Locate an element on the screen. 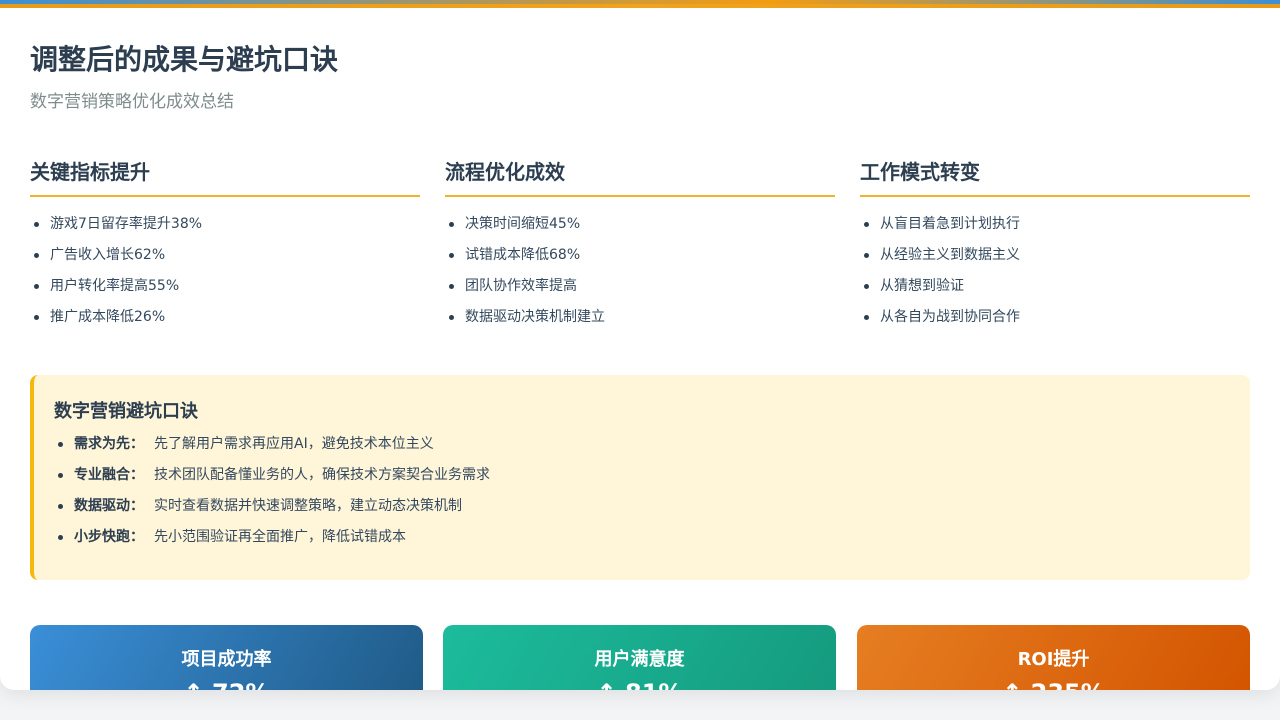 The image size is (1280, 720). tip-key: 需求为先： is located at coordinates (109, 444).